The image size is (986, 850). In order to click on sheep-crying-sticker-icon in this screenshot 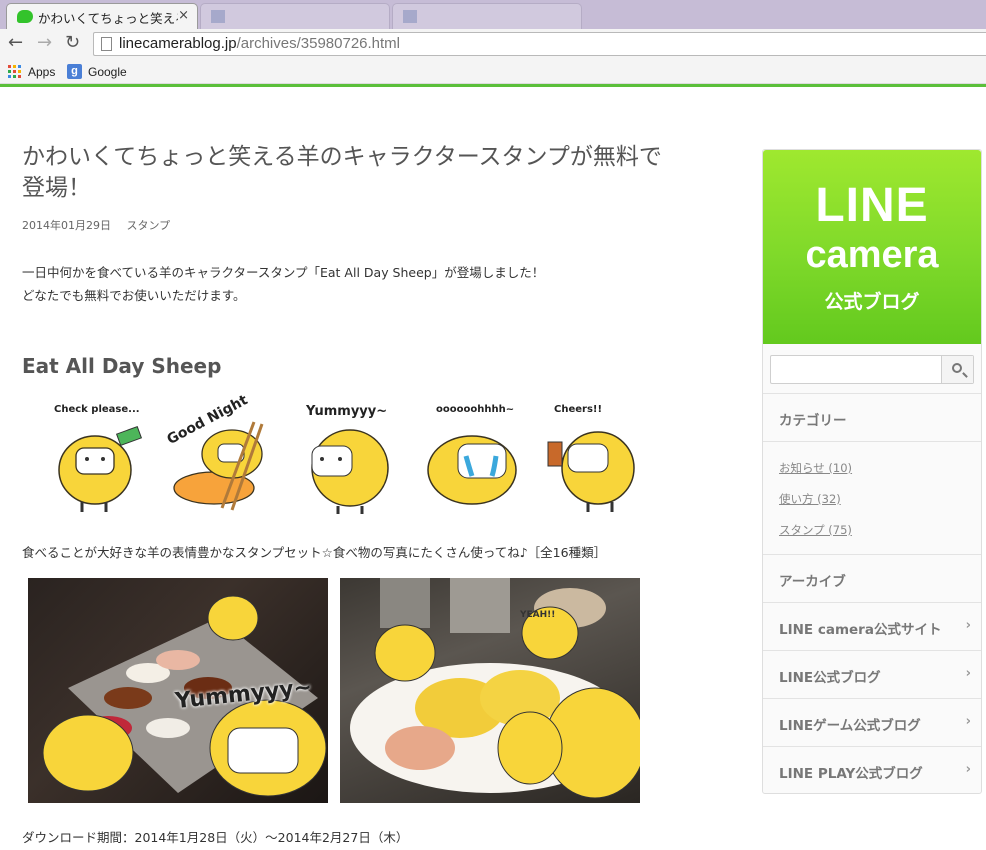, I will do `click(472, 470)`.